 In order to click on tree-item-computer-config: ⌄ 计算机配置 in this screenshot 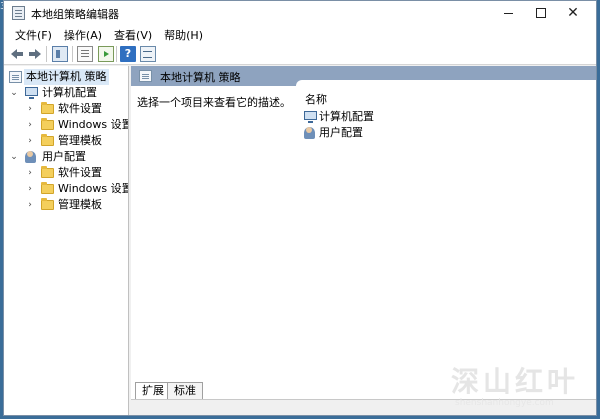, I will do `click(66, 93)`.